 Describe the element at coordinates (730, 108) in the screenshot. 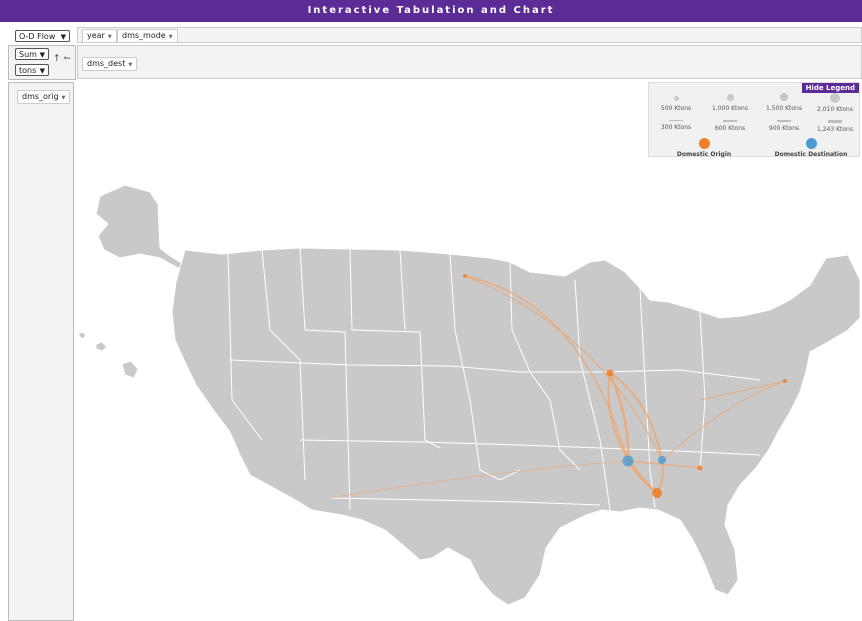

I see `legend-circle-label: 1,000 Ktons` at that location.